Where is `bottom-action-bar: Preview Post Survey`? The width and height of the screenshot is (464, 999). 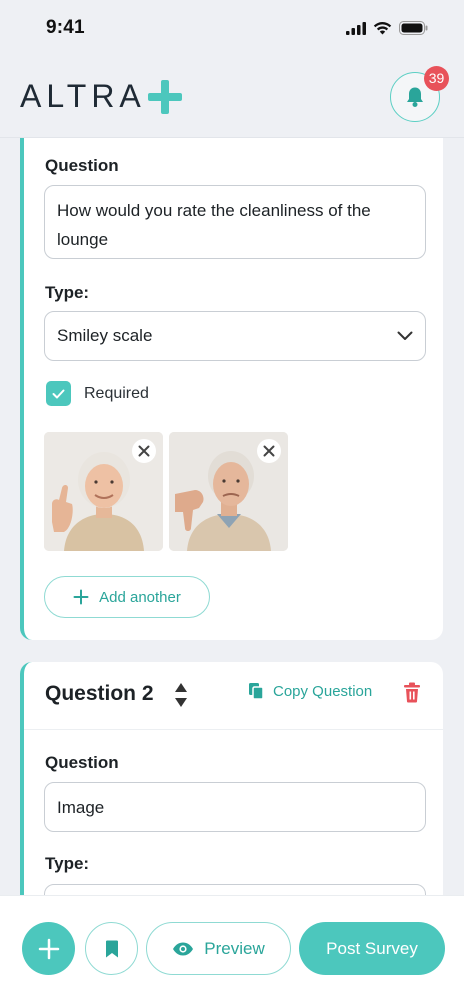
bottom-action-bar: Preview Post Survey is located at coordinates (232, 947).